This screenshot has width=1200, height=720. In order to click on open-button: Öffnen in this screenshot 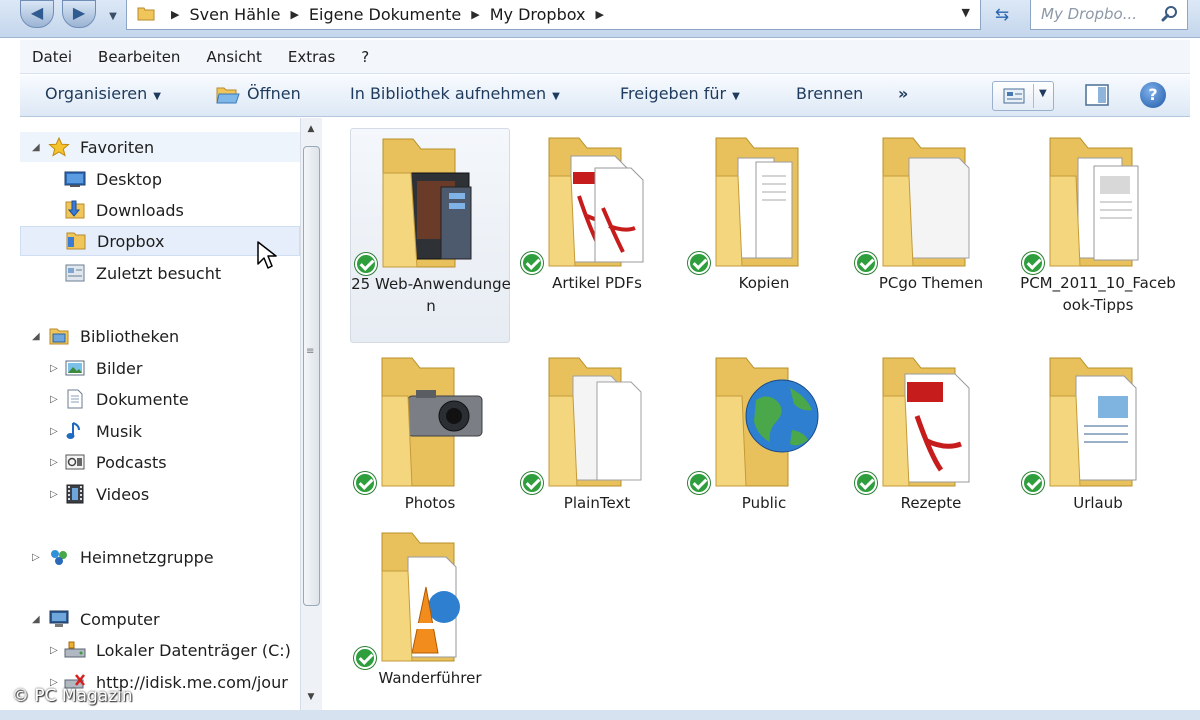, I will do `click(274, 93)`.